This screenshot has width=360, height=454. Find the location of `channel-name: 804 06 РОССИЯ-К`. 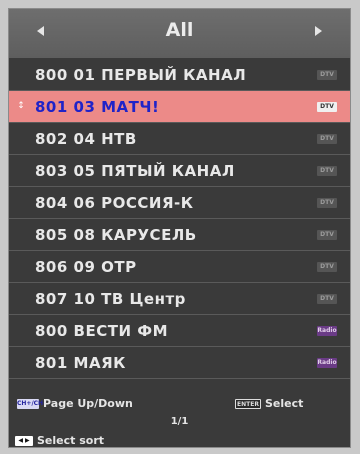

channel-name: 804 06 РОССИЯ-К is located at coordinates (114, 203).